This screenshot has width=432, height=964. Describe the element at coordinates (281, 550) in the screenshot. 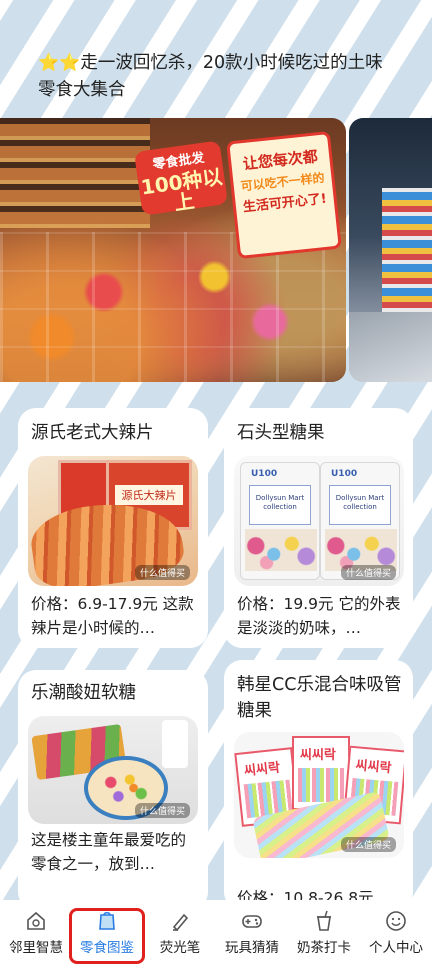

I see `candy-pieces-graphic` at that location.